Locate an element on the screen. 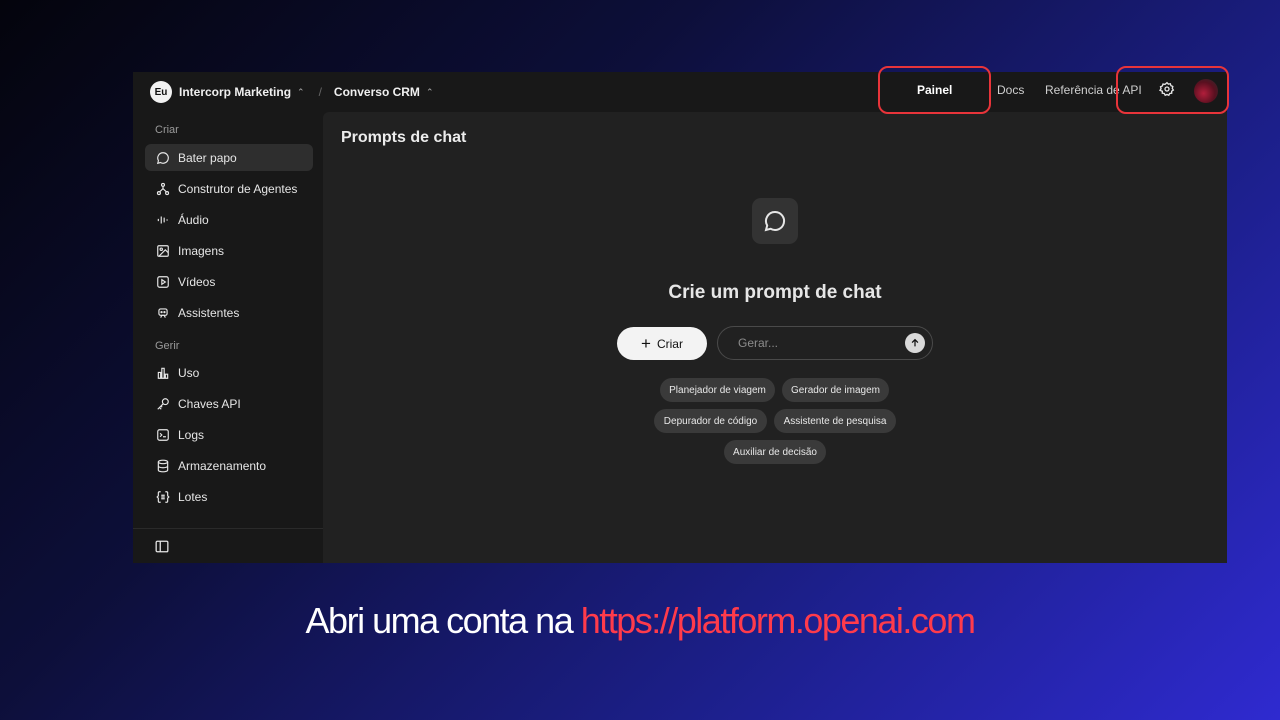  create-prompt-button: + Criar is located at coordinates (662, 343).